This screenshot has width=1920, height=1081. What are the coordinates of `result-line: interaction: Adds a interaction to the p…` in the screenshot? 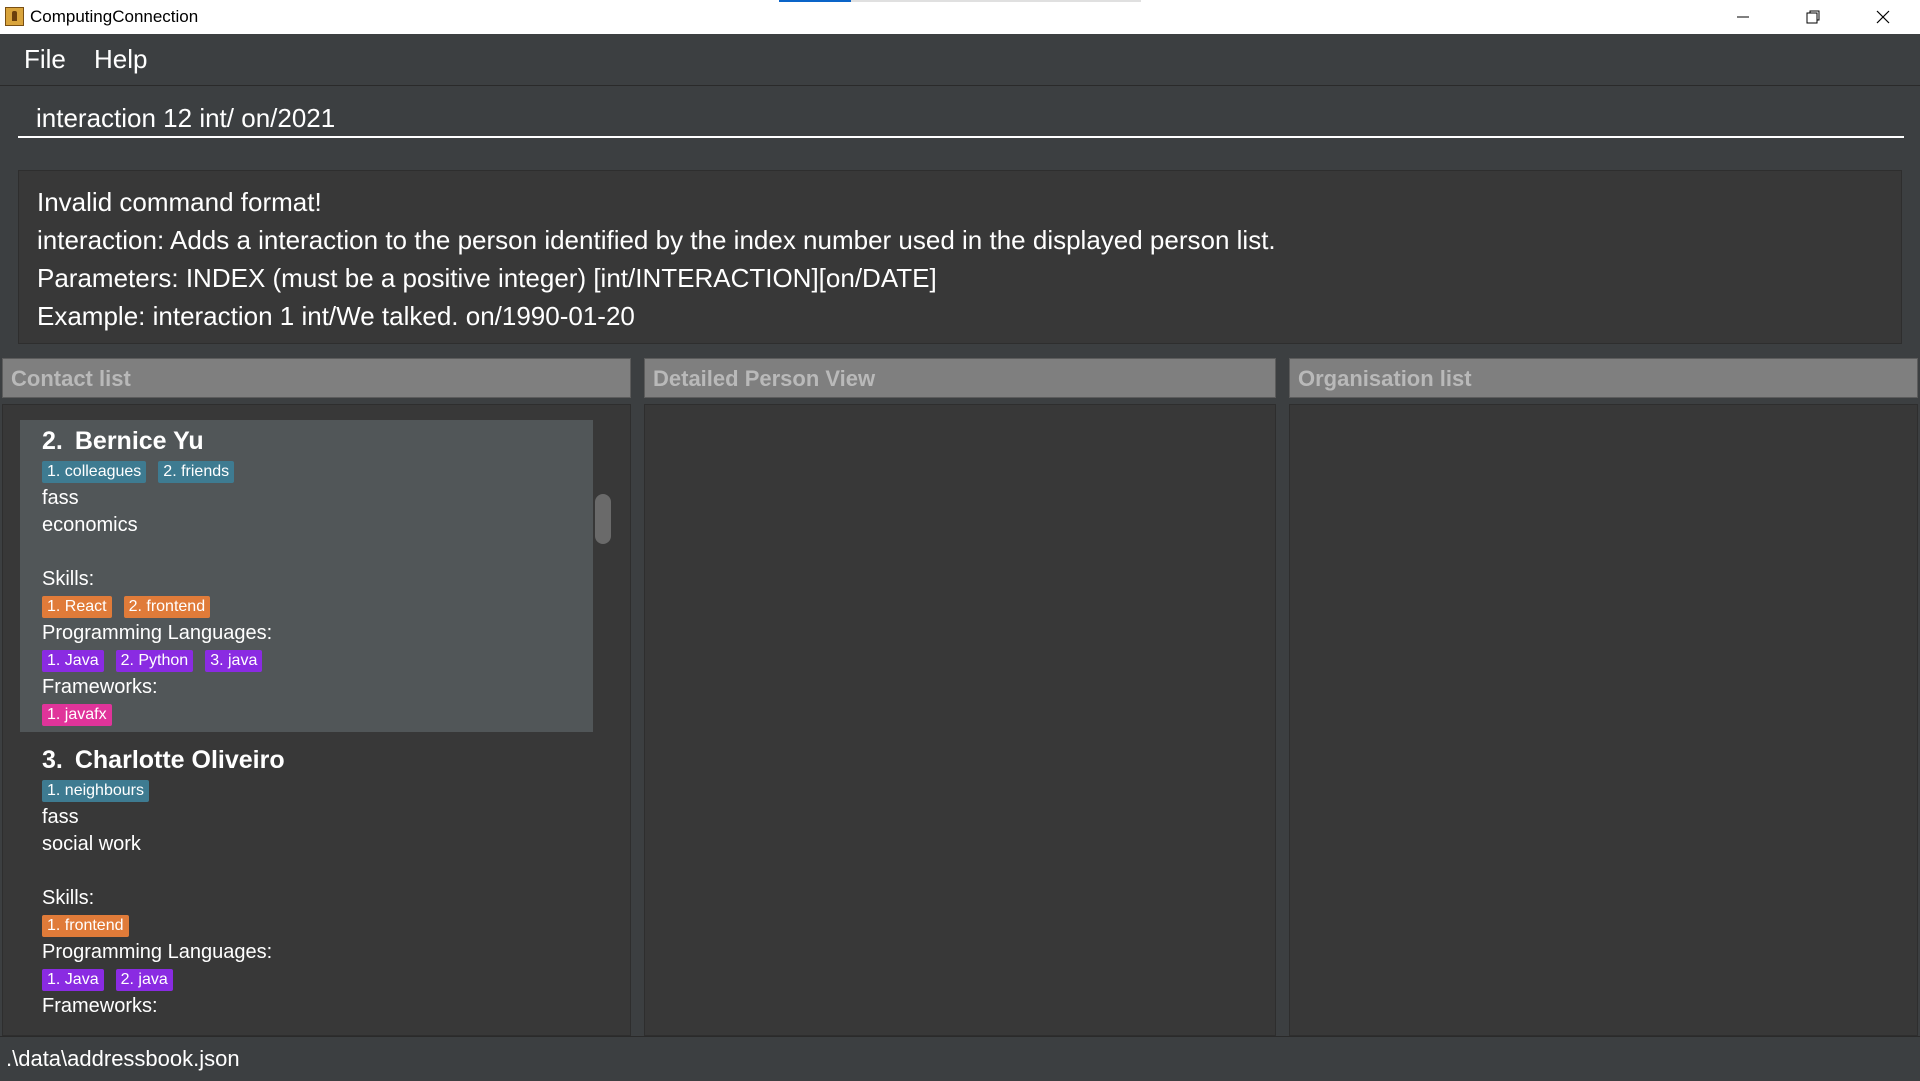 It's located at (656, 240).